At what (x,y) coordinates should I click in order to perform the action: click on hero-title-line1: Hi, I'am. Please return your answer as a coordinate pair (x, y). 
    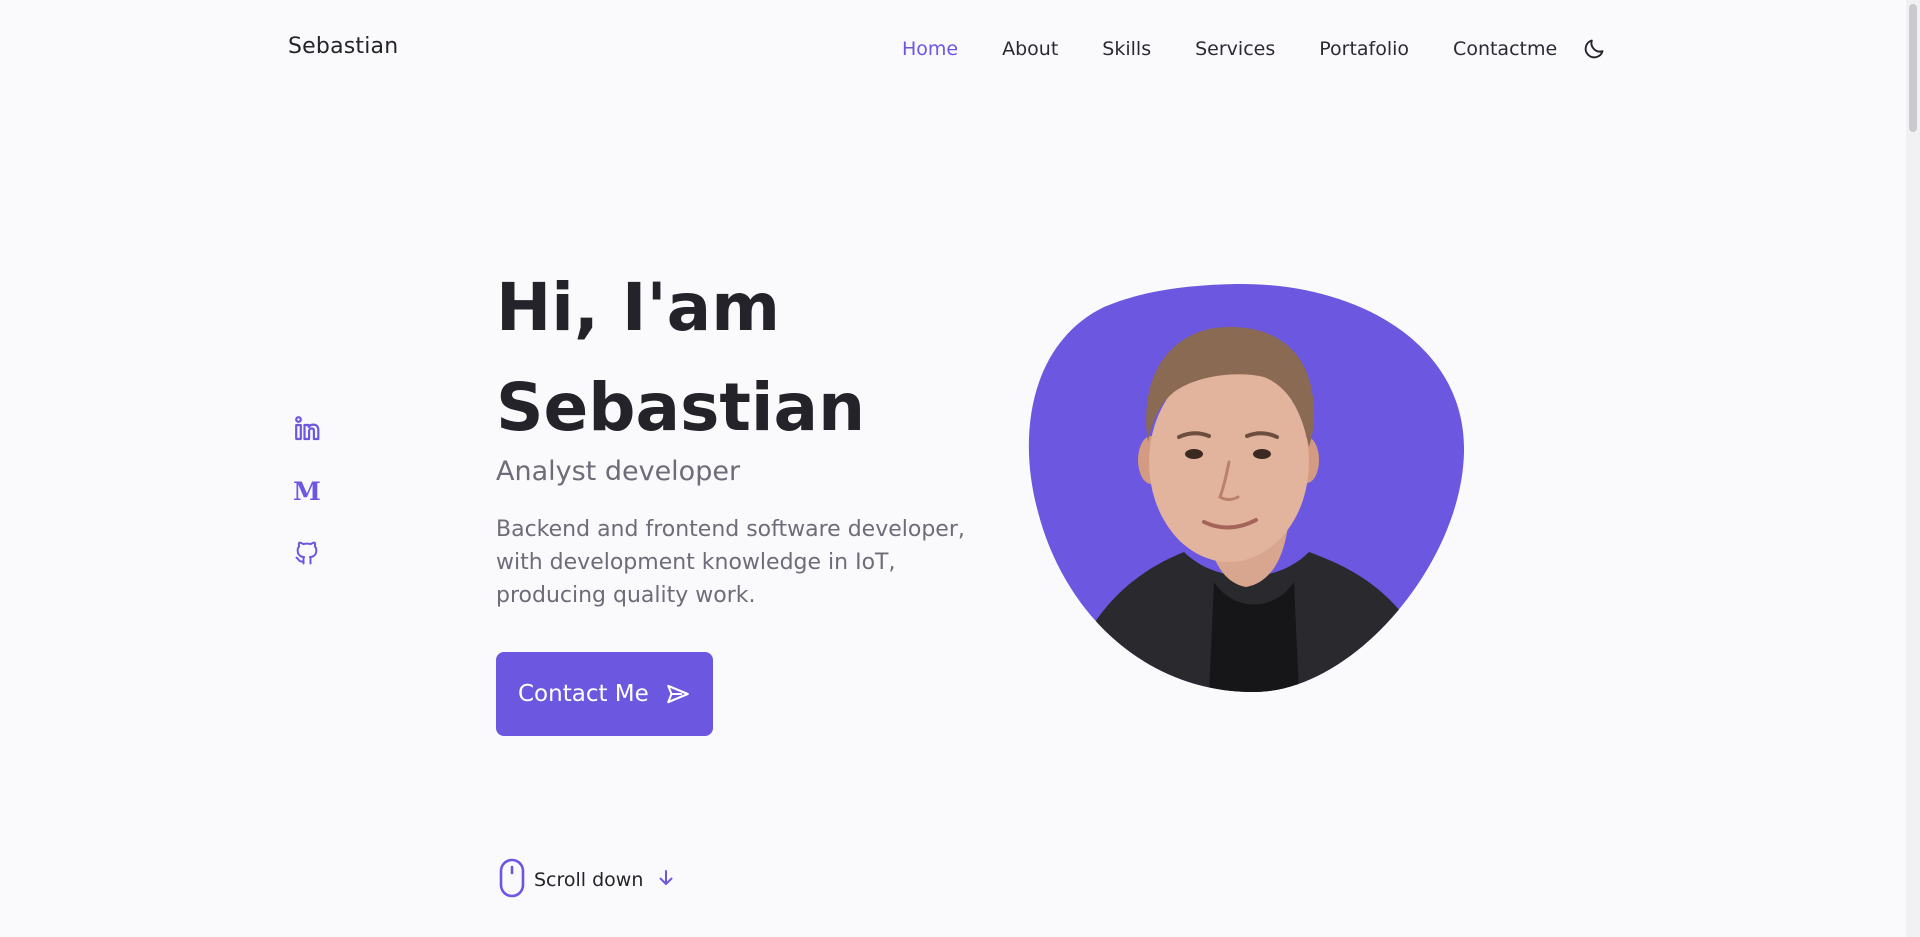
    Looking at the image, I should click on (638, 307).